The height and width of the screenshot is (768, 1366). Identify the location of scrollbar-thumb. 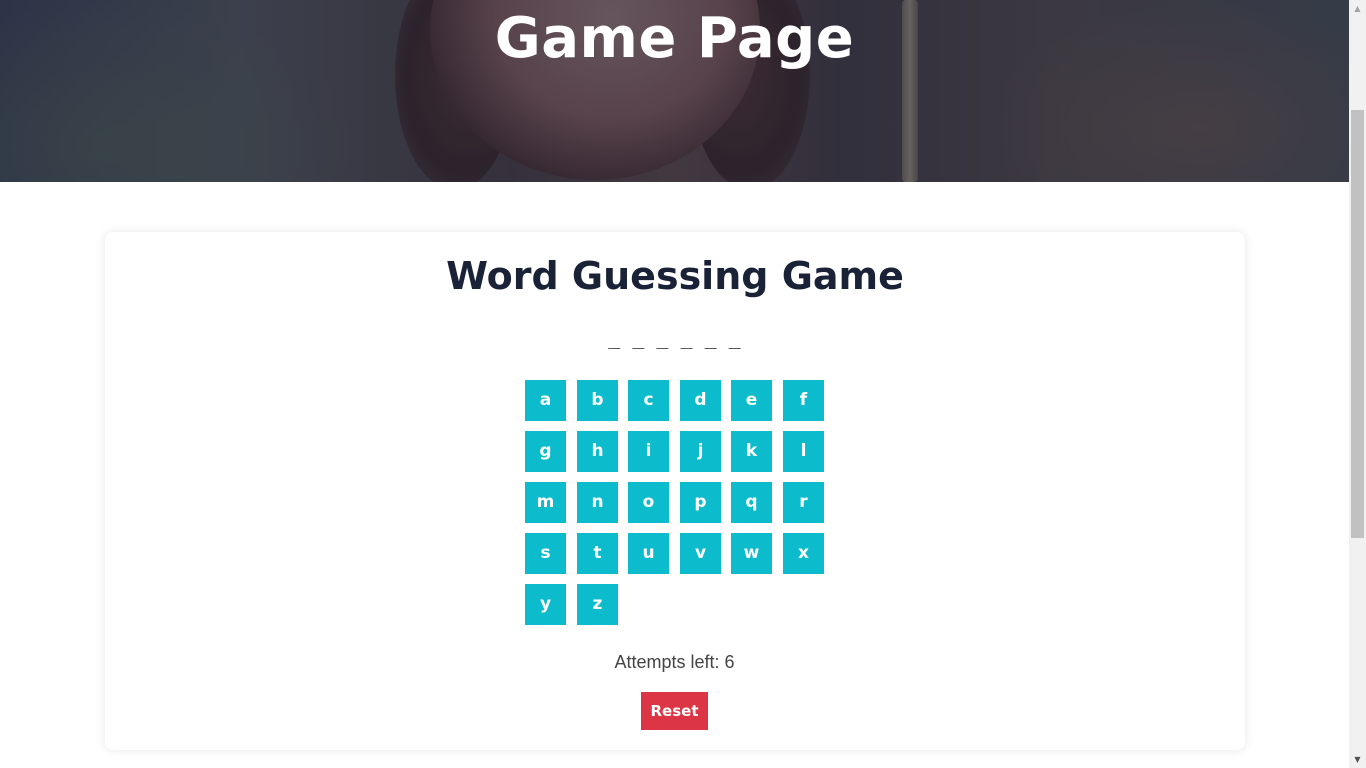
(1357, 324).